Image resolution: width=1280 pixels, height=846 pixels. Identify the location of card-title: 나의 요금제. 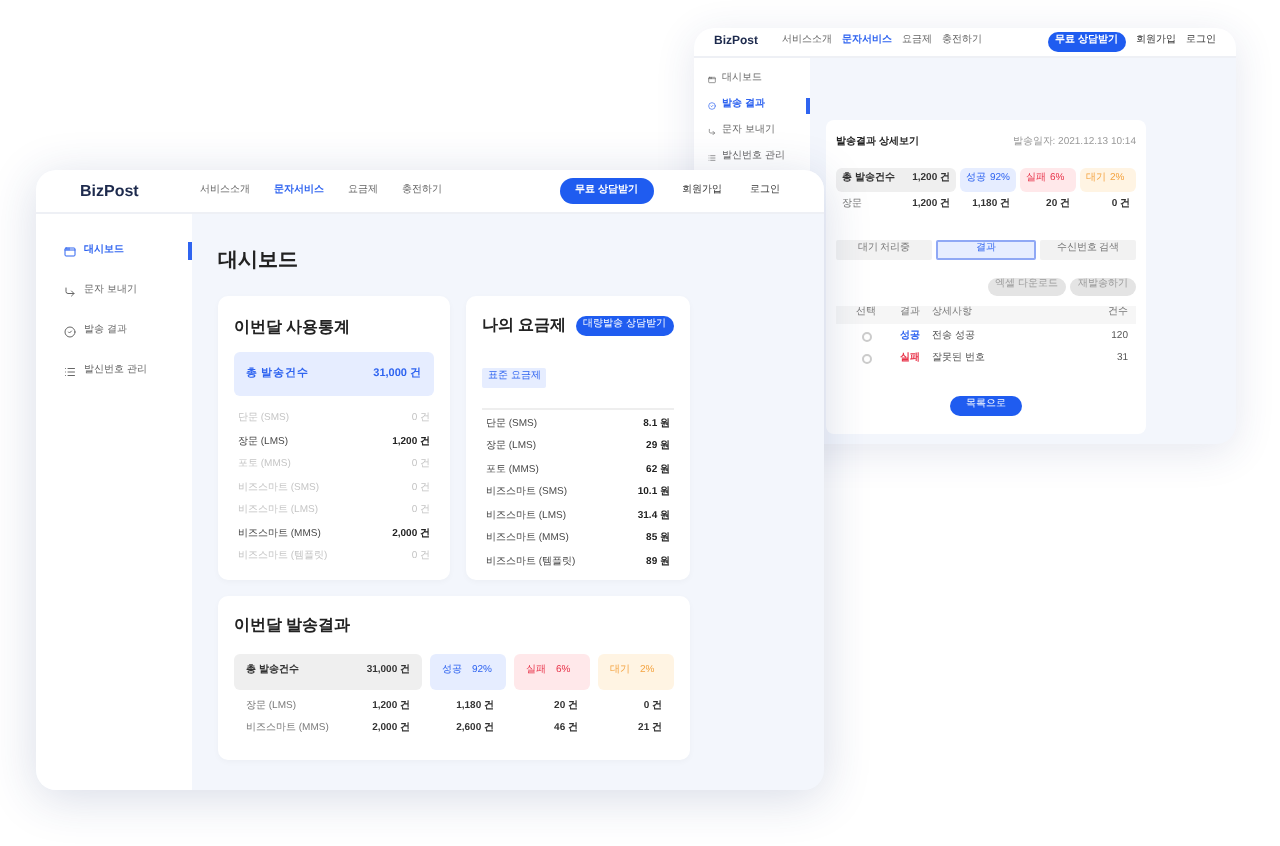
(524, 326).